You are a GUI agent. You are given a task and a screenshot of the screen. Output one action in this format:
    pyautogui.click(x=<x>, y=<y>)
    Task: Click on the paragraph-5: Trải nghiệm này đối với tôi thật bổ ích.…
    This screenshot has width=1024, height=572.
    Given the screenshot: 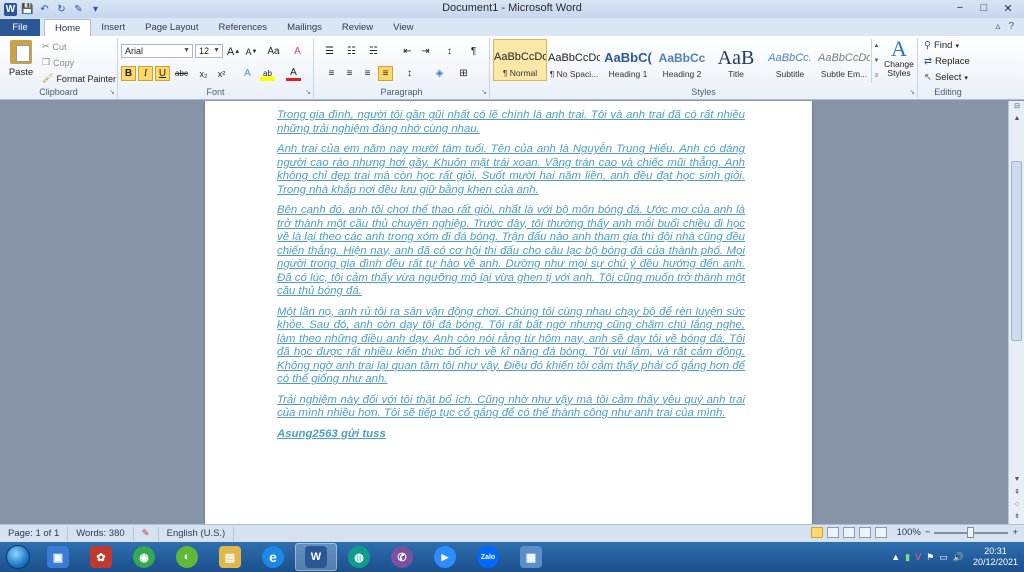 What is the action you would take?
    pyautogui.click(x=511, y=407)
    